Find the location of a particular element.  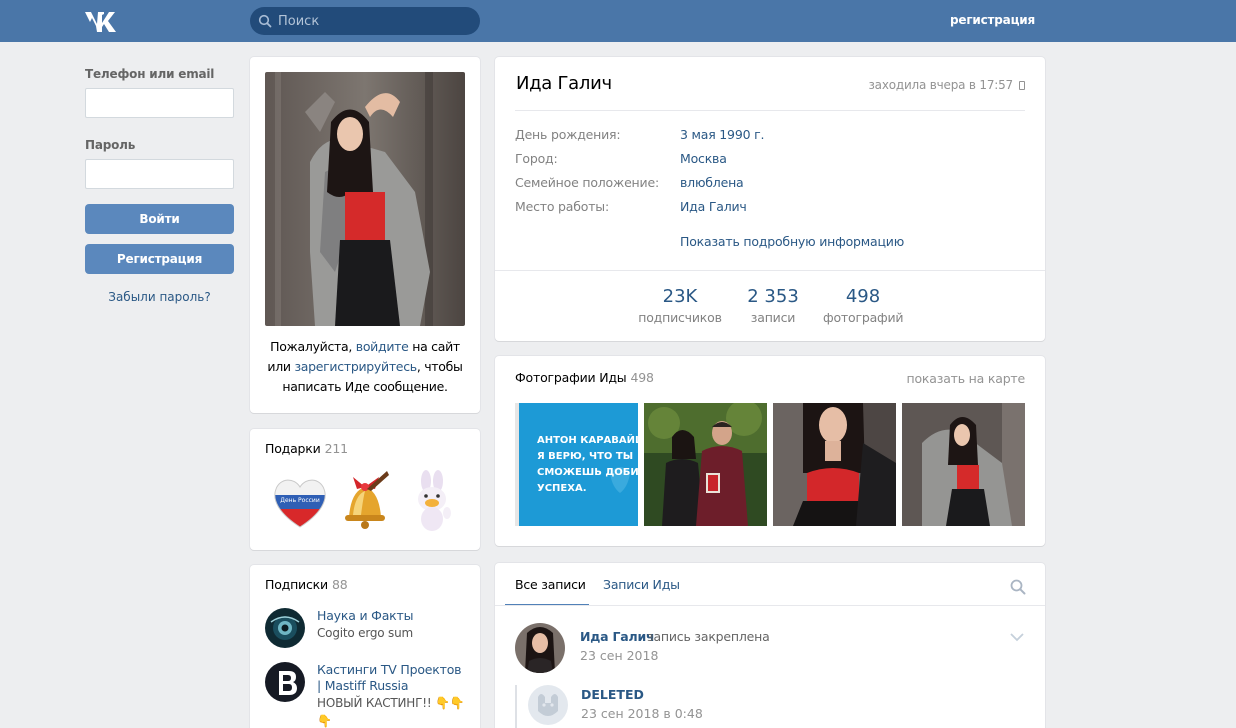

post-pinned-label: запись закреплена is located at coordinates (708, 636).